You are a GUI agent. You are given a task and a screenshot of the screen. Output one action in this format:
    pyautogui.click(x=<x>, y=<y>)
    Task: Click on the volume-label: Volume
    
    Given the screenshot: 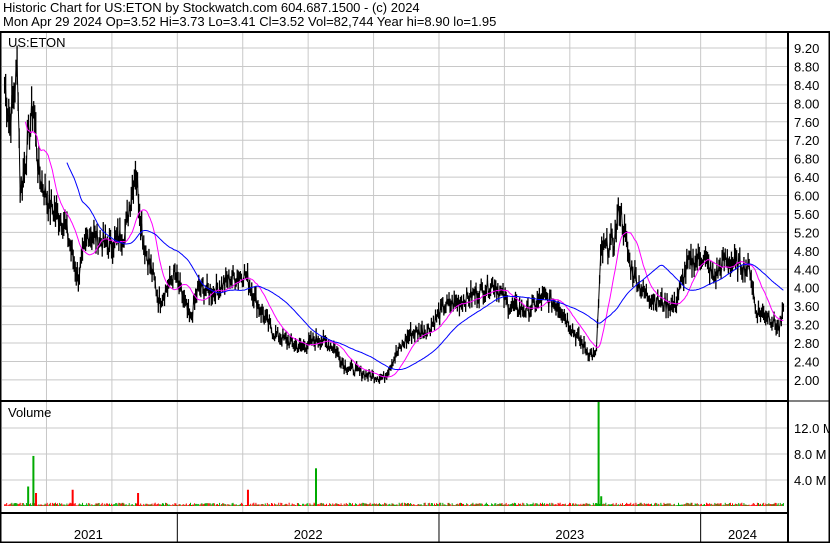 What is the action you would take?
    pyautogui.click(x=29, y=412)
    